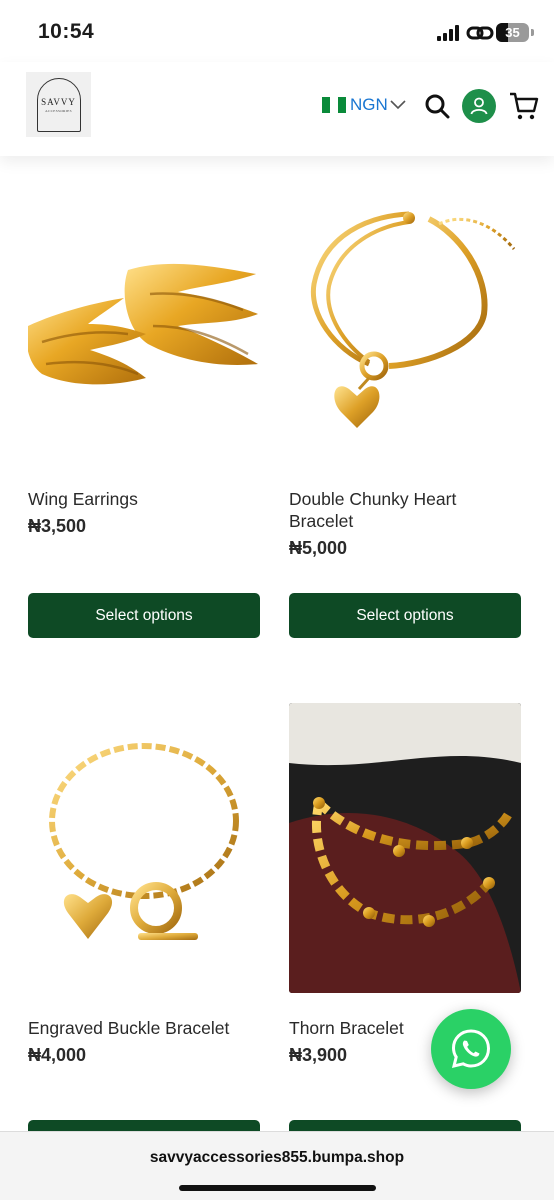 The width and height of the screenshot is (554, 1200). I want to click on battery-level: 35, so click(512, 32).